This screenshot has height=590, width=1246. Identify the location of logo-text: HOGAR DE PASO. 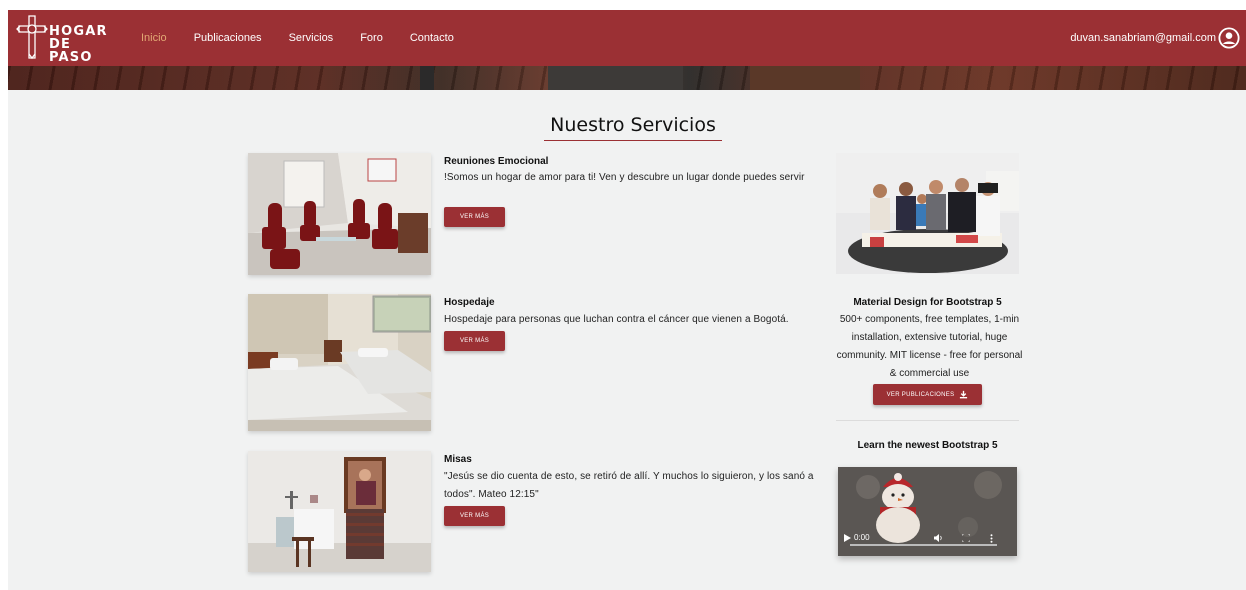
(82, 44).